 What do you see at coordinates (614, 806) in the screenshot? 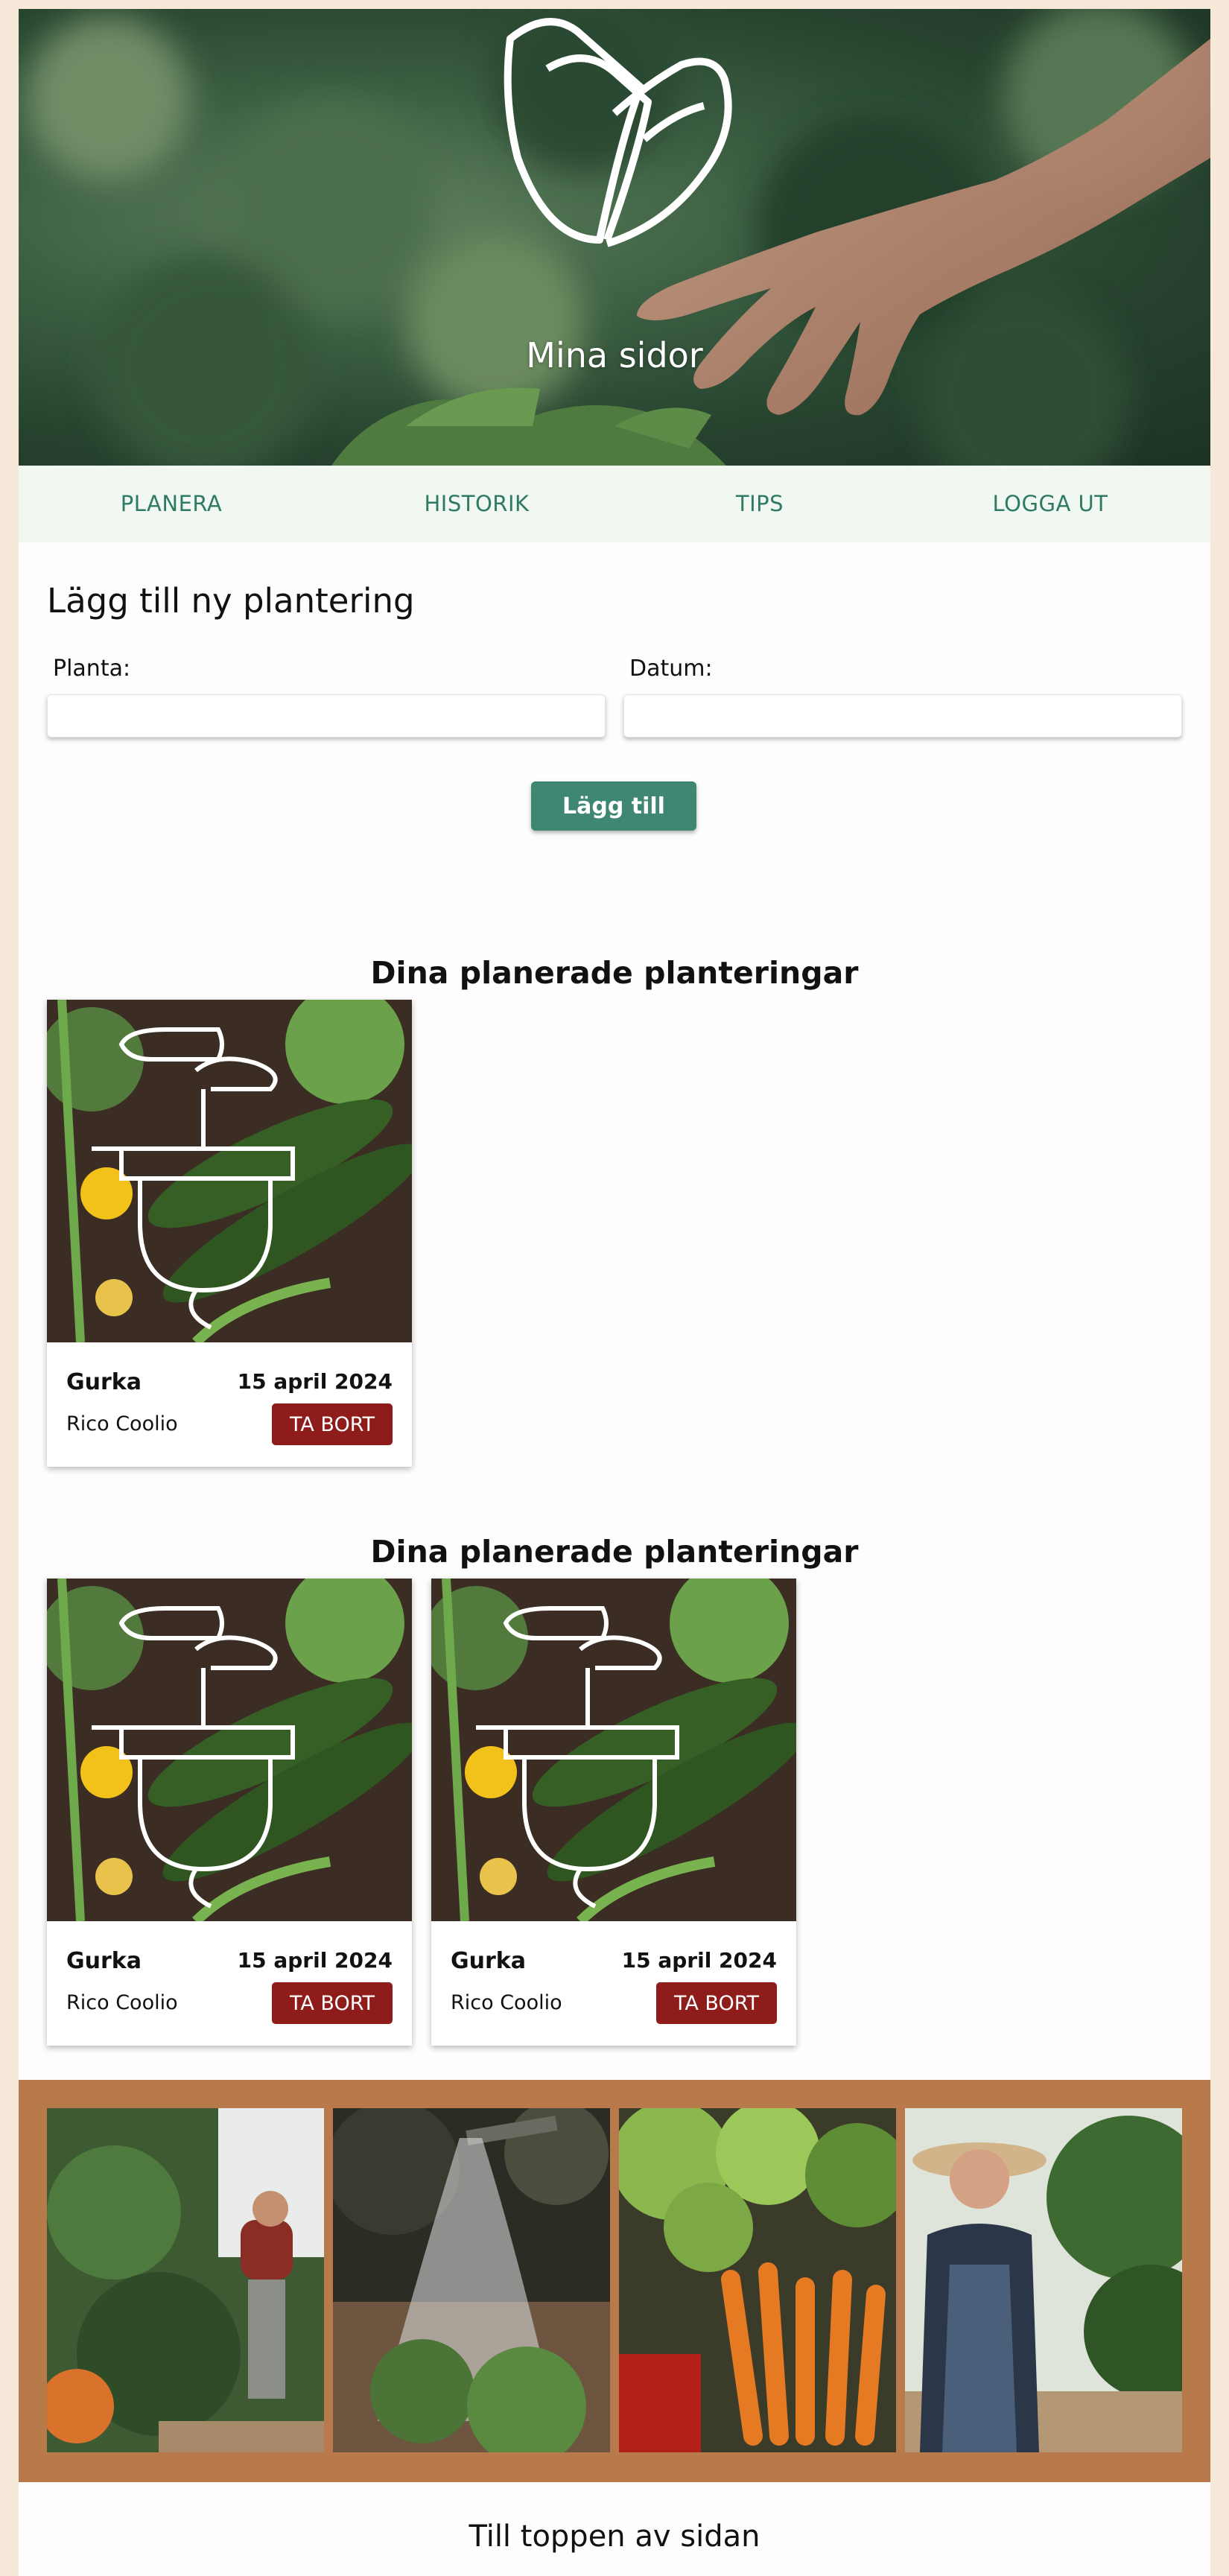
I see `add-planting-button: Lägg till` at bounding box center [614, 806].